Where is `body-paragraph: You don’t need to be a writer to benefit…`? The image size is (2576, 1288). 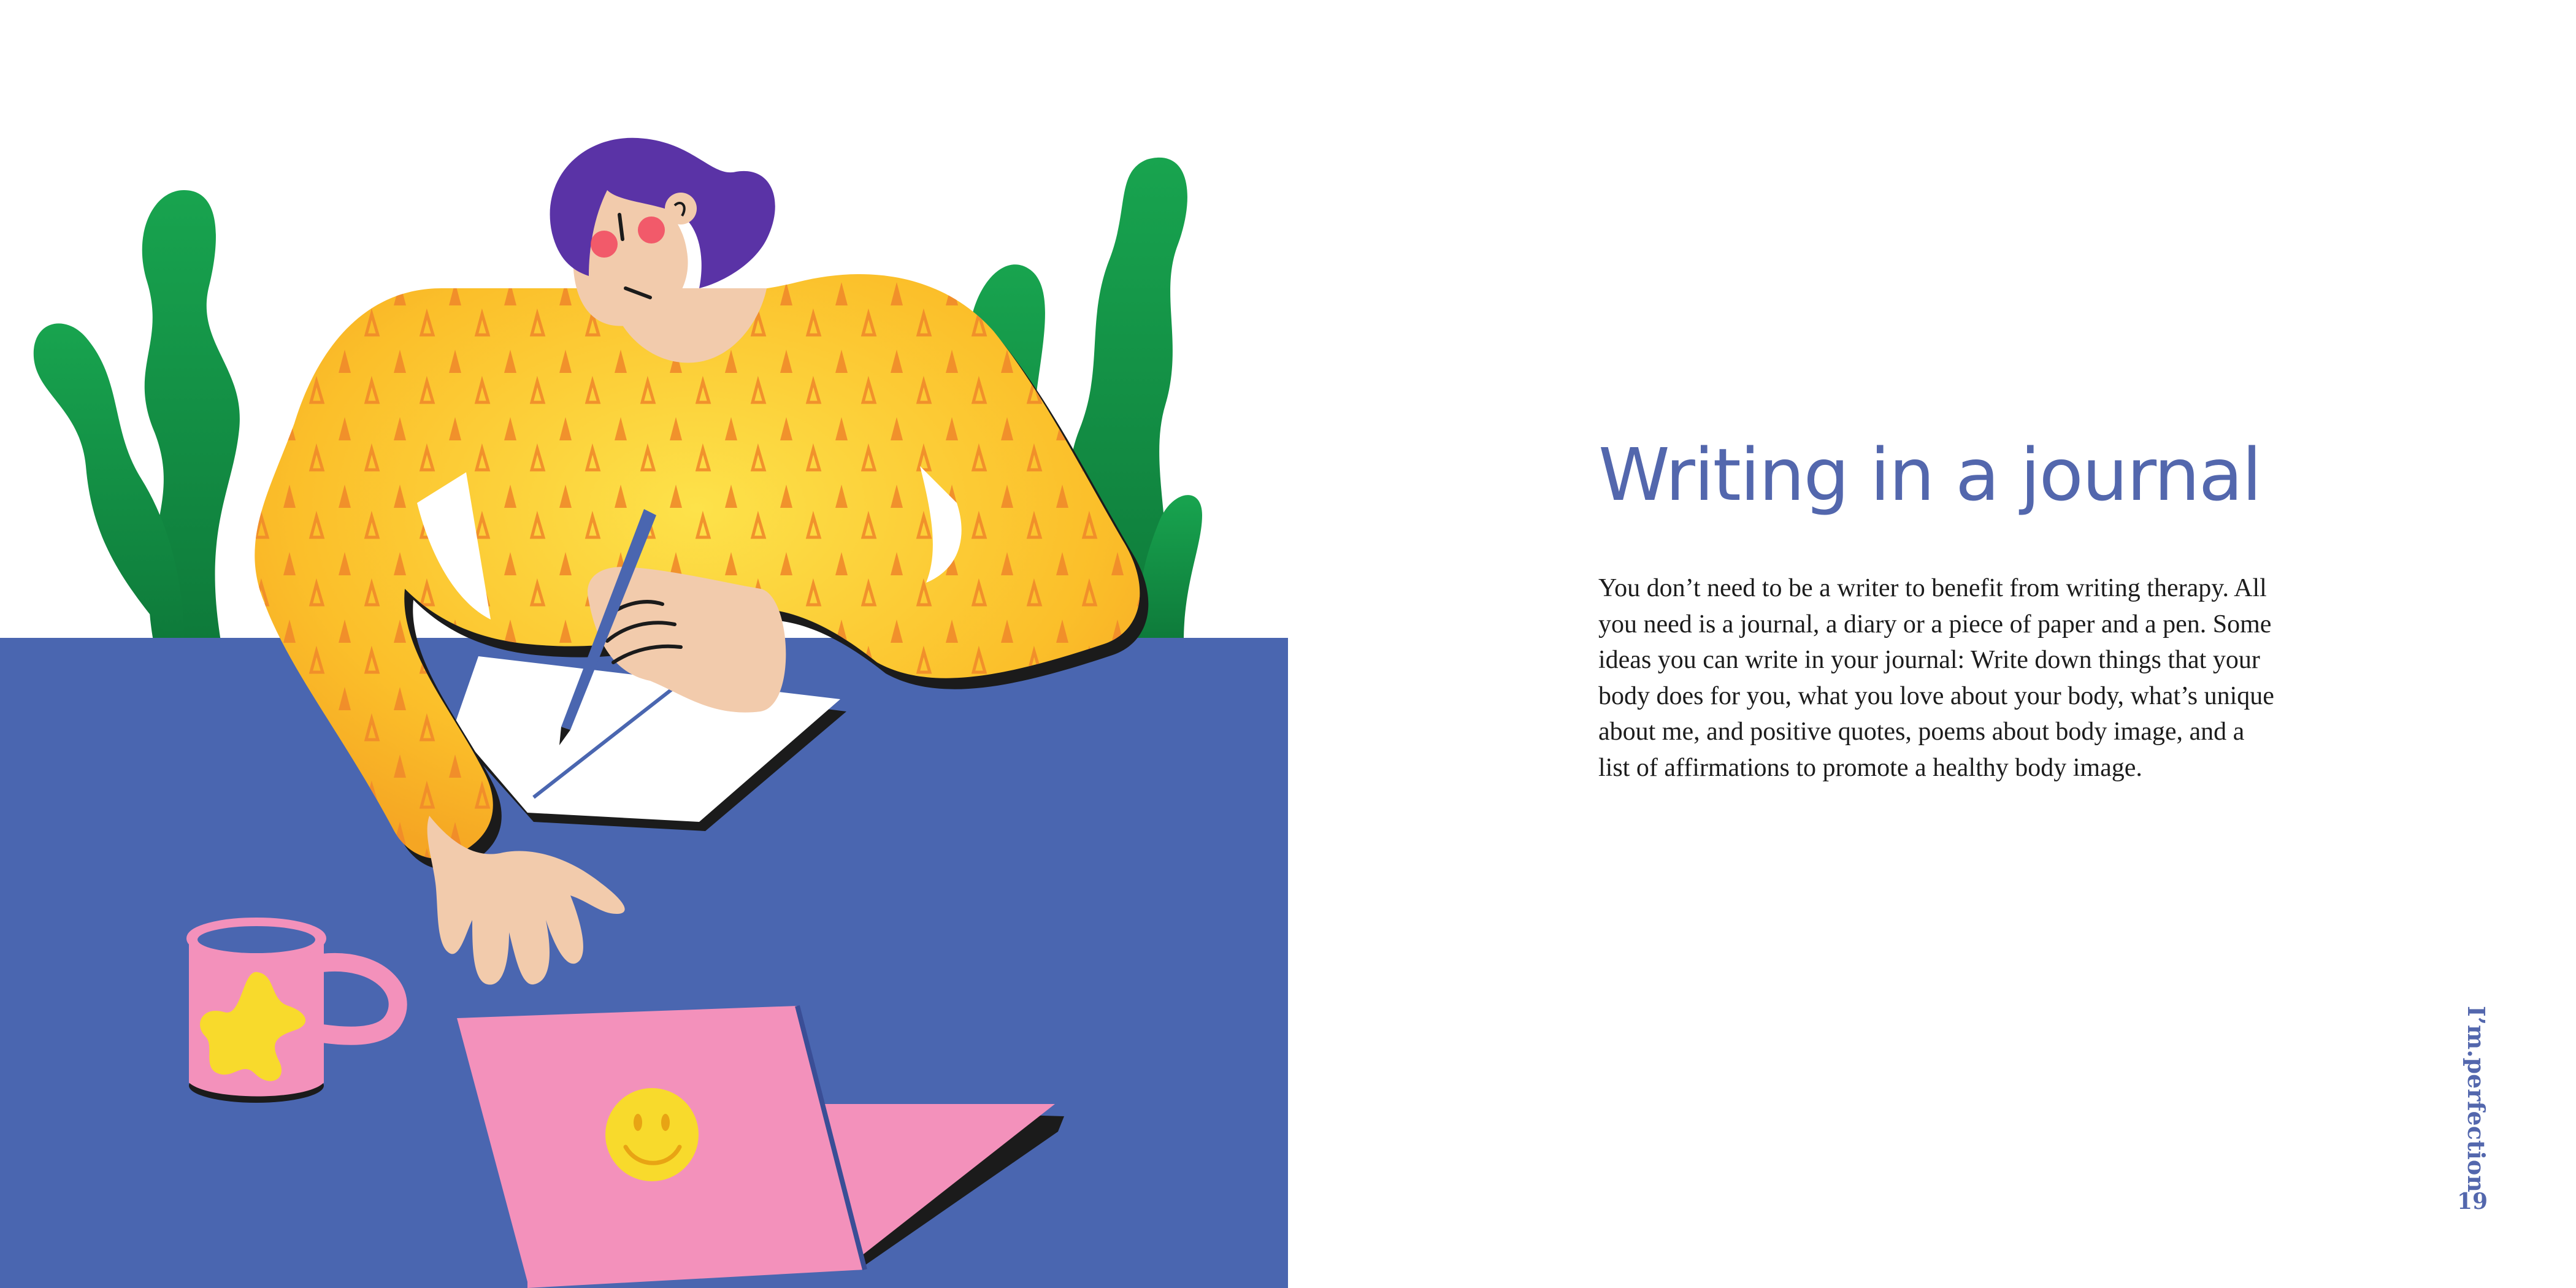 body-paragraph: You don’t need to be a writer to benefit… is located at coordinates (1936, 678).